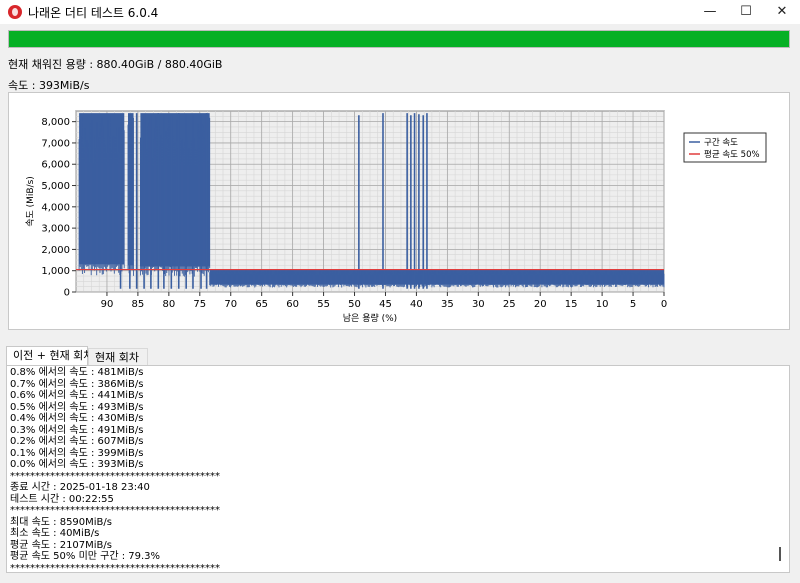 This screenshot has width=800, height=583. What do you see at coordinates (80, 487) in the screenshot?
I see `log-line: 종료 시간 : 2025-01-18 23:40` at bounding box center [80, 487].